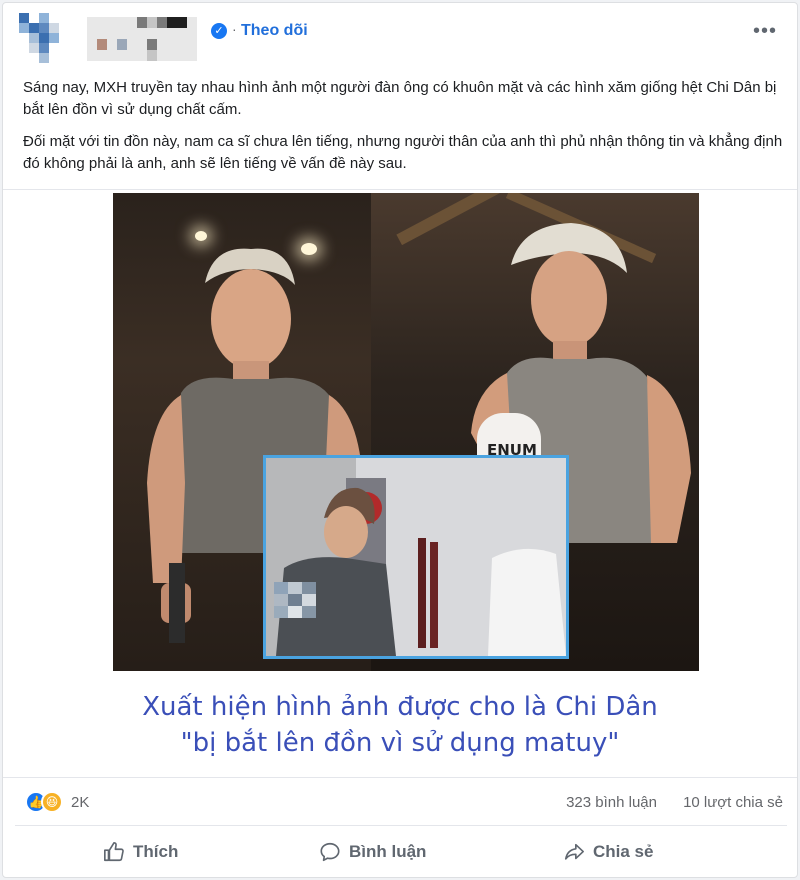  Describe the element at coordinates (400, 743) in the screenshot. I see `caption-line-2: "bị bắt lên đồn vì sử dụng matuy"` at that location.